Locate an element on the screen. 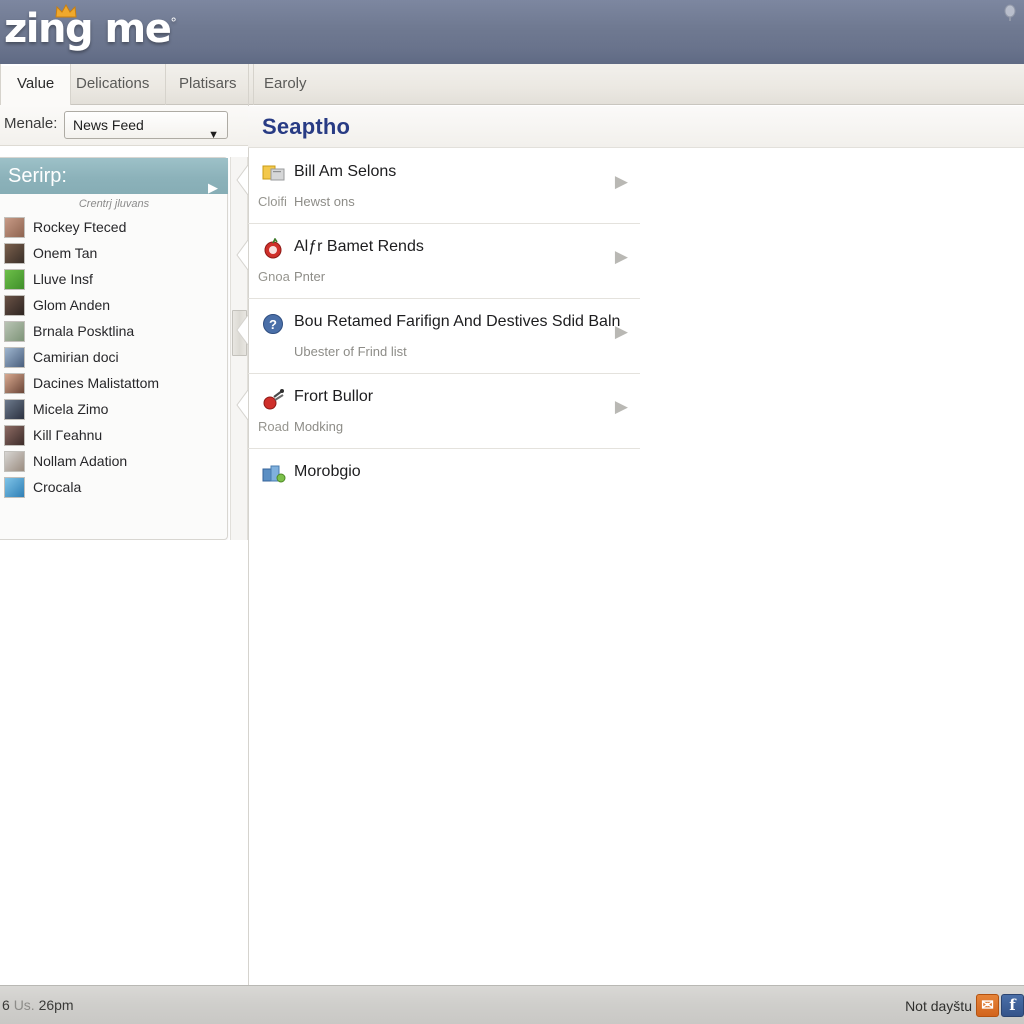 The image size is (1024, 1024). friend-list-item: Crocala is located at coordinates (114, 487).